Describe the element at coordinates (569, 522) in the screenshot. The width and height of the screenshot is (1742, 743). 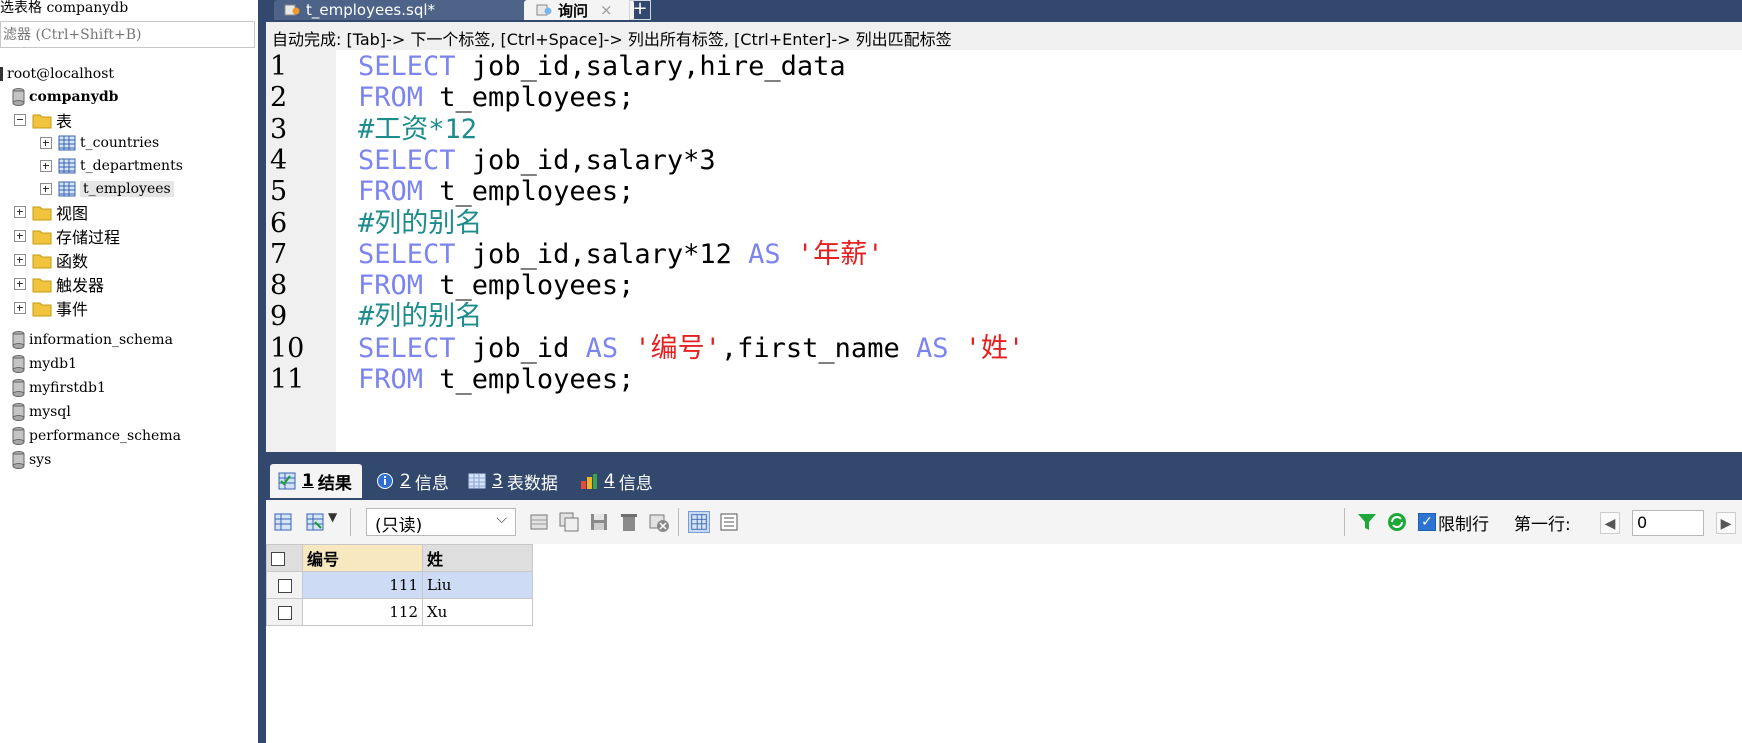
I see `duplicate-row-icon` at that location.